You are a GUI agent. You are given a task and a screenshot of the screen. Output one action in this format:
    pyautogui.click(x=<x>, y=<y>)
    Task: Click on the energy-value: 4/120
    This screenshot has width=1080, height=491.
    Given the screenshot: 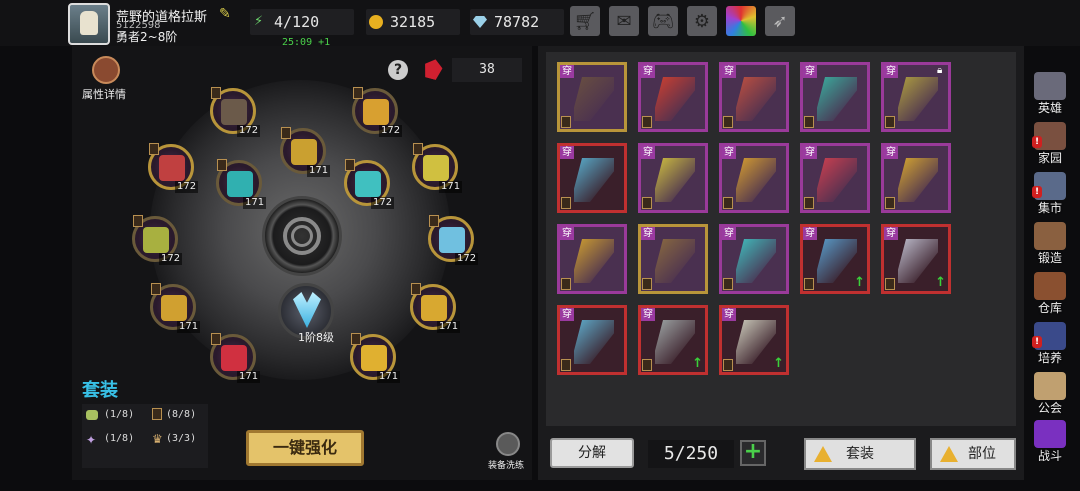 What is the action you would take?
    pyautogui.click(x=297, y=22)
    